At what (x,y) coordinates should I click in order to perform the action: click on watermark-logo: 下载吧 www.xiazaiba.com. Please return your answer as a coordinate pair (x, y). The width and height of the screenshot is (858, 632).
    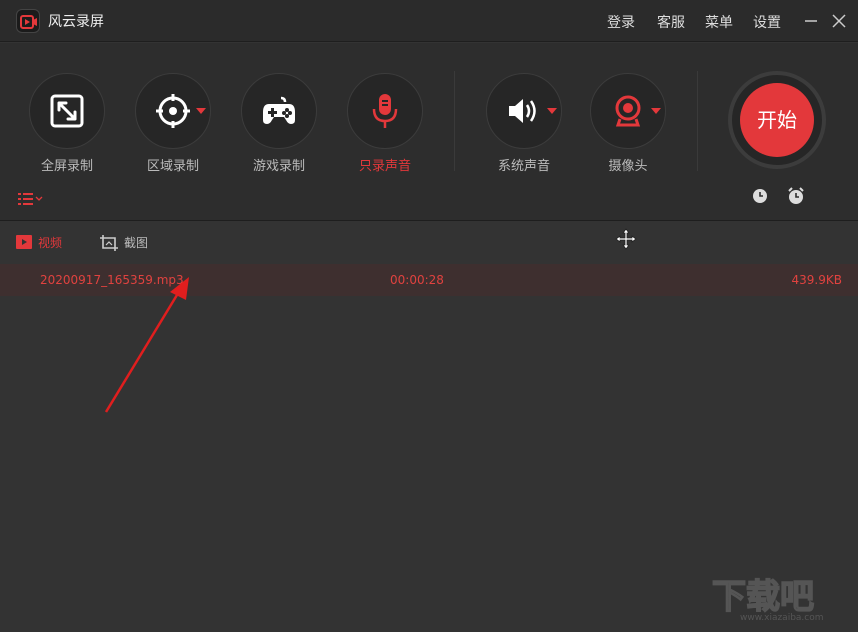
    Looking at the image, I should click on (780, 600).